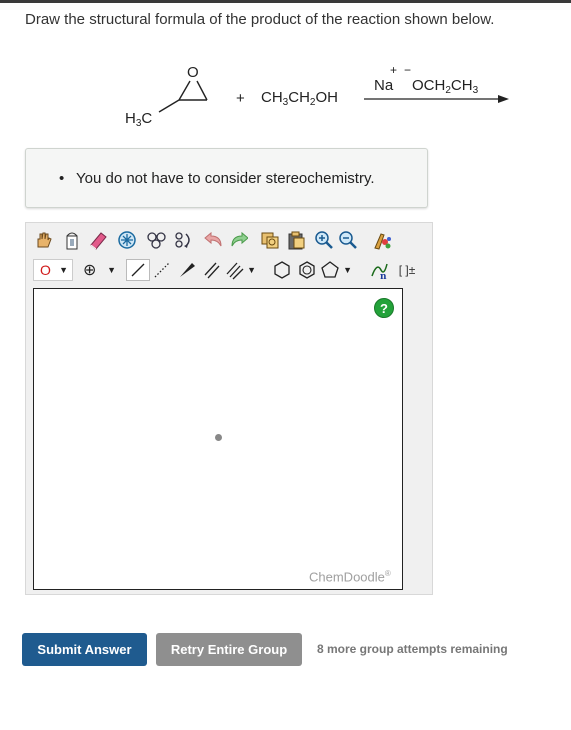 This screenshot has height=730, width=571. What do you see at coordinates (412, 649) in the screenshot?
I see `attempts-remaining: 8 more group attempts remaining` at bounding box center [412, 649].